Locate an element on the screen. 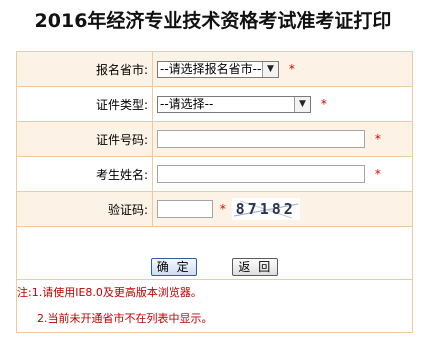 The width and height of the screenshot is (426, 347). name-label: 考生姓名: is located at coordinates (121, 174).